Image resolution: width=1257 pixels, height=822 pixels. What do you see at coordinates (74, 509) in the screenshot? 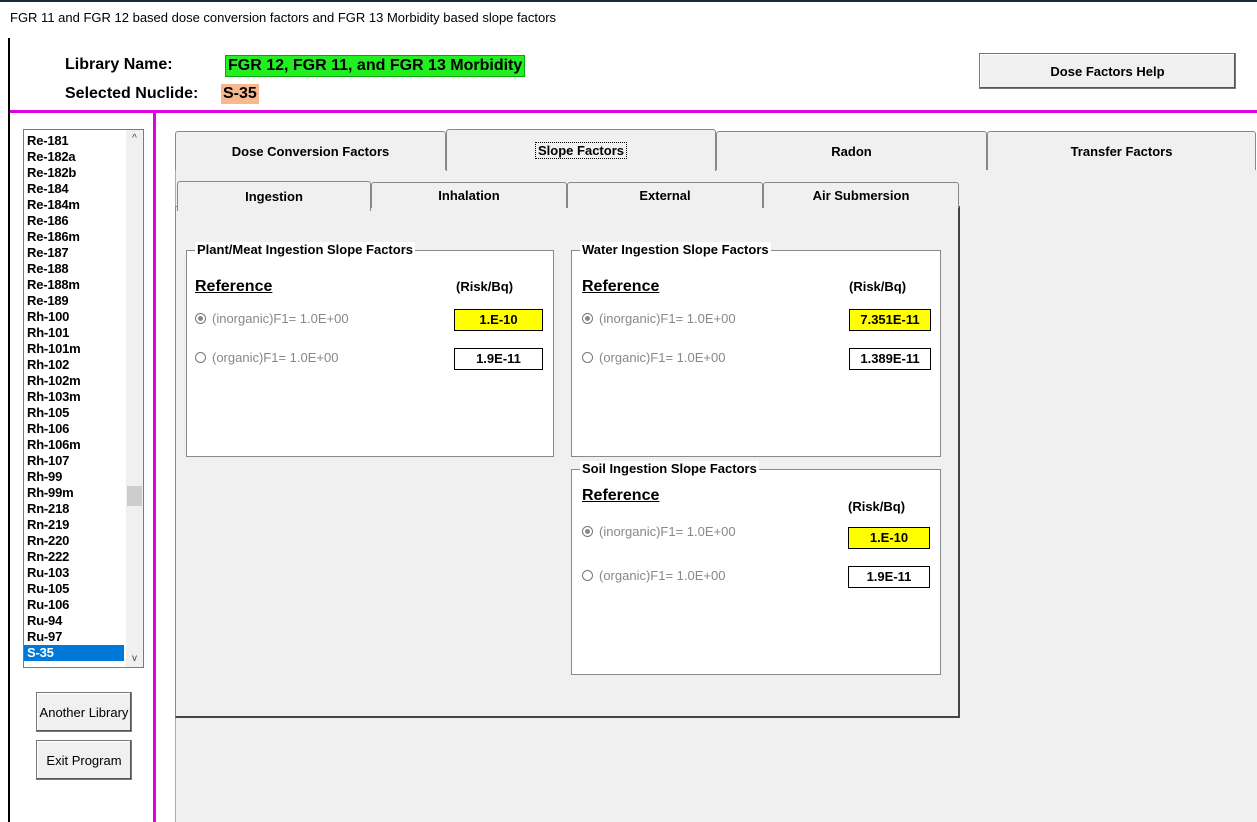
I see `nuclide-list-item: Rn-218` at bounding box center [74, 509].